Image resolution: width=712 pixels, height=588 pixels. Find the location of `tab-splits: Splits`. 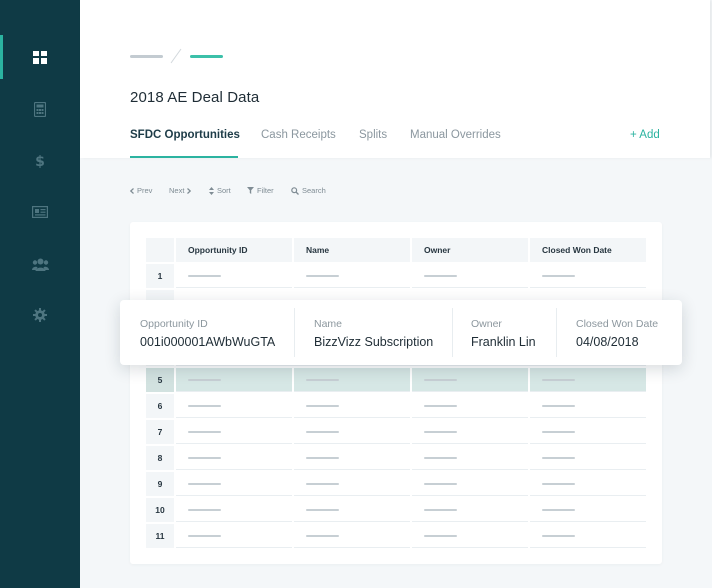

tab-splits: Splits is located at coordinates (373, 135).